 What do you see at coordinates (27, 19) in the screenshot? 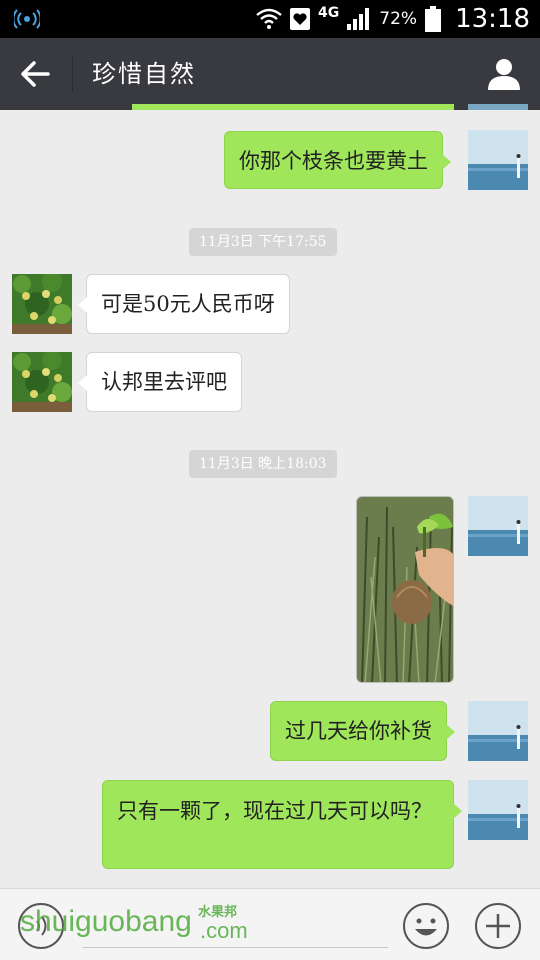
I see `wifi-hotspot-icon` at bounding box center [27, 19].